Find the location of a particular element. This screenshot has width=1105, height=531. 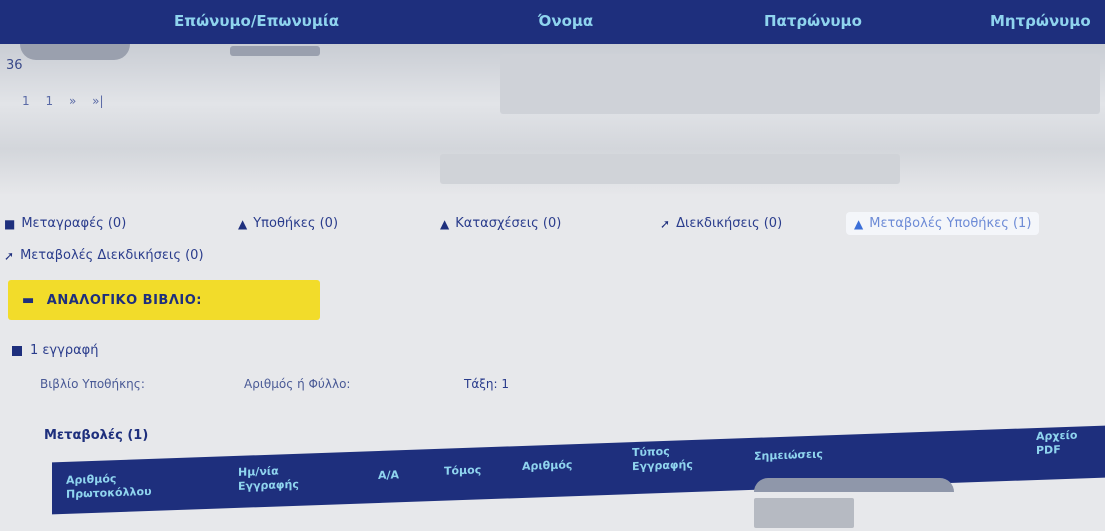

column-name: Όνομα is located at coordinates (565, 21).